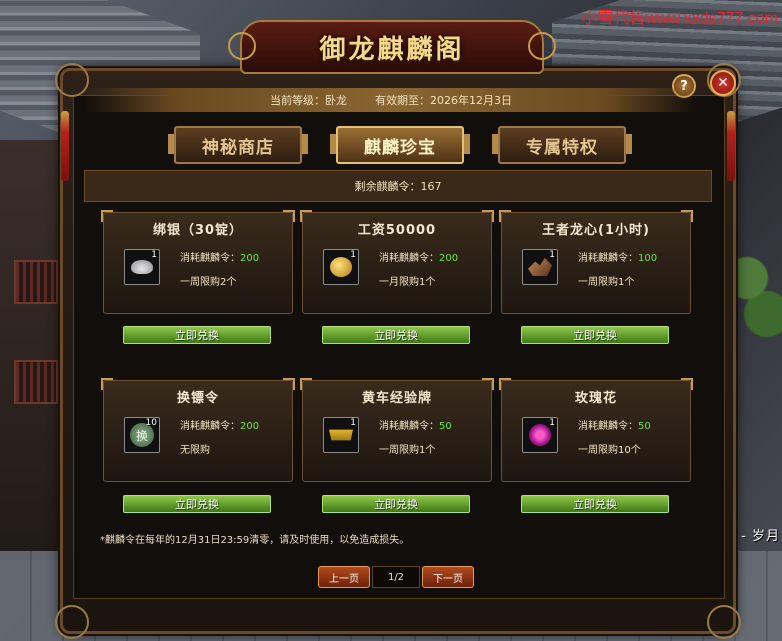 The height and width of the screenshot is (641, 782). I want to click on item-name: 黄车经验牌, so click(396, 398).